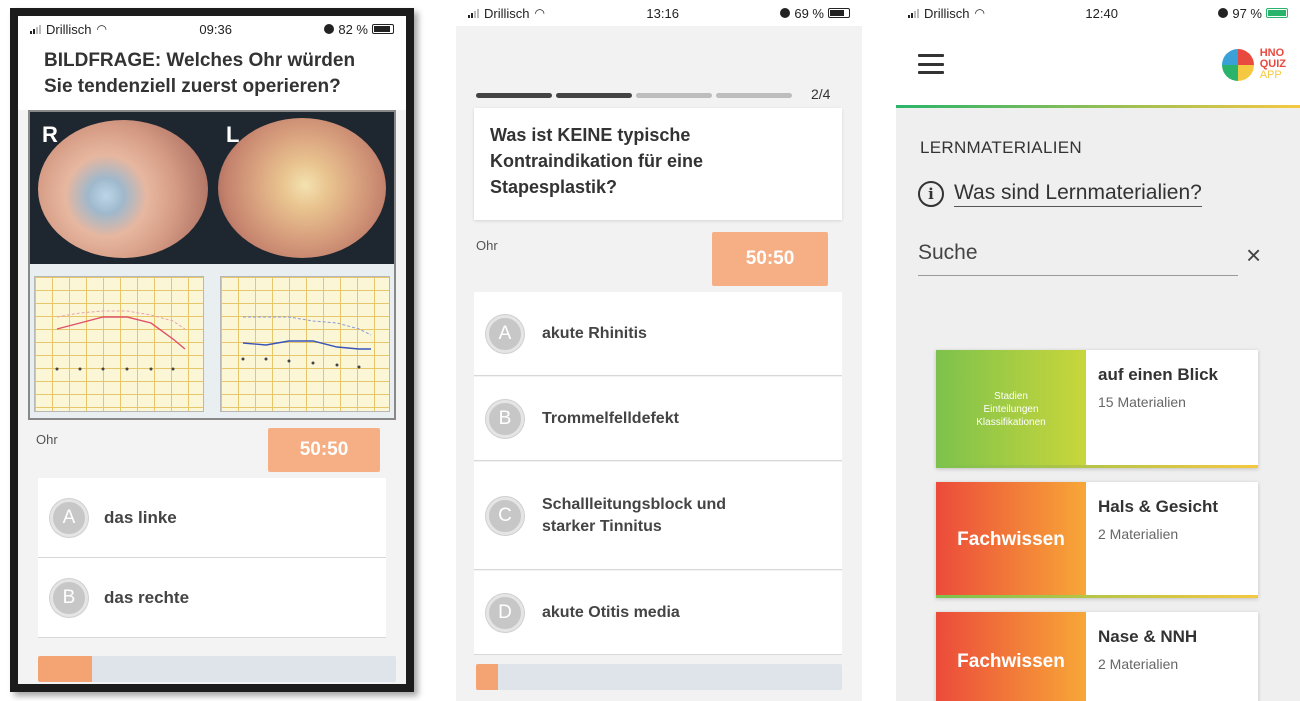  I want to click on logo-head-icon, so click(1237, 64).